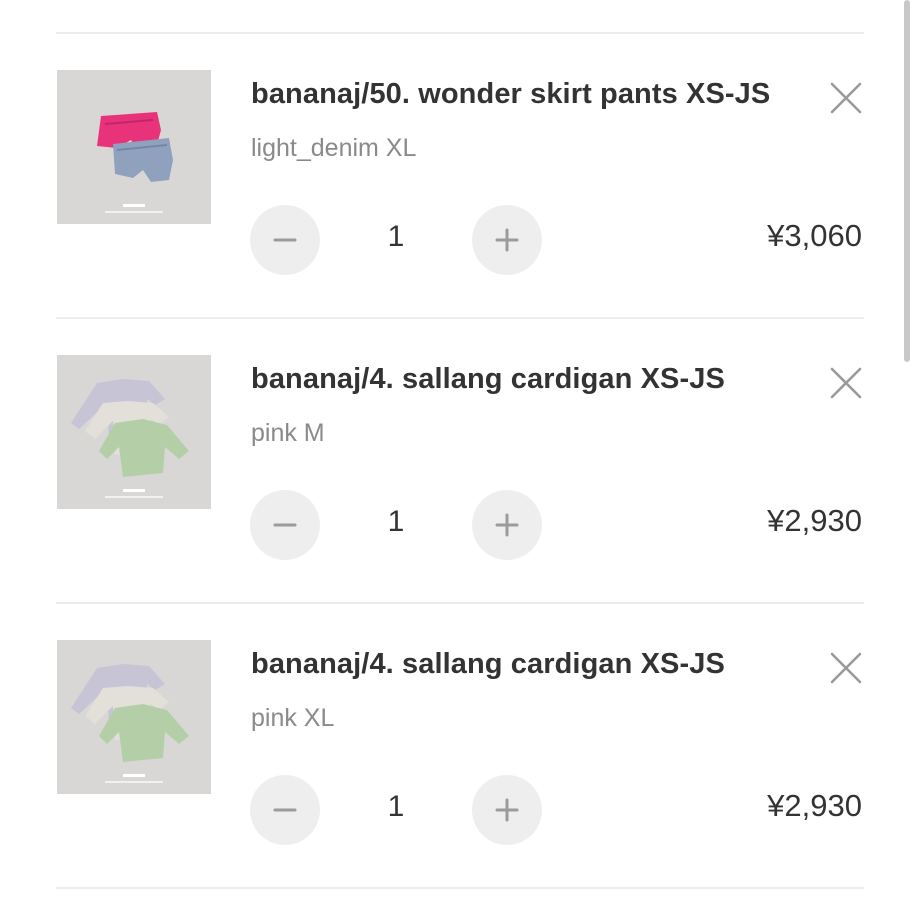  What do you see at coordinates (293, 718) in the screenshot?
I see `product-variant: pink XL` at bounding box center [293, 718].